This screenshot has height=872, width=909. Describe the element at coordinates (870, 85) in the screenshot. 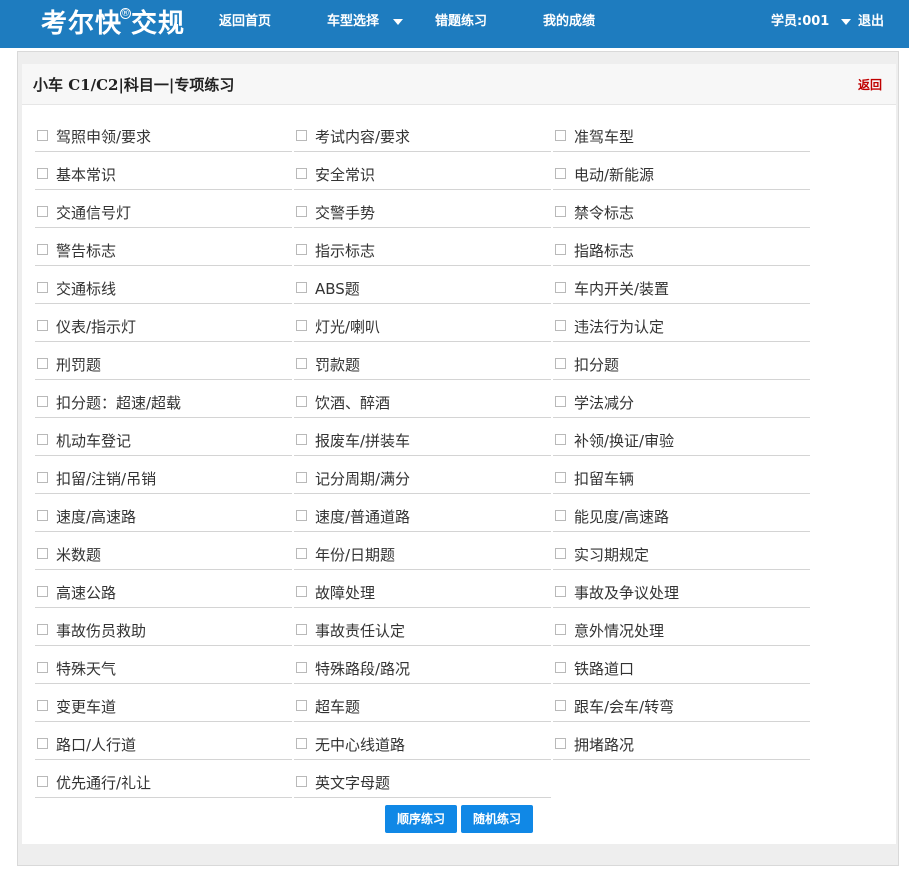

I see `back-link: 返回` at that location.